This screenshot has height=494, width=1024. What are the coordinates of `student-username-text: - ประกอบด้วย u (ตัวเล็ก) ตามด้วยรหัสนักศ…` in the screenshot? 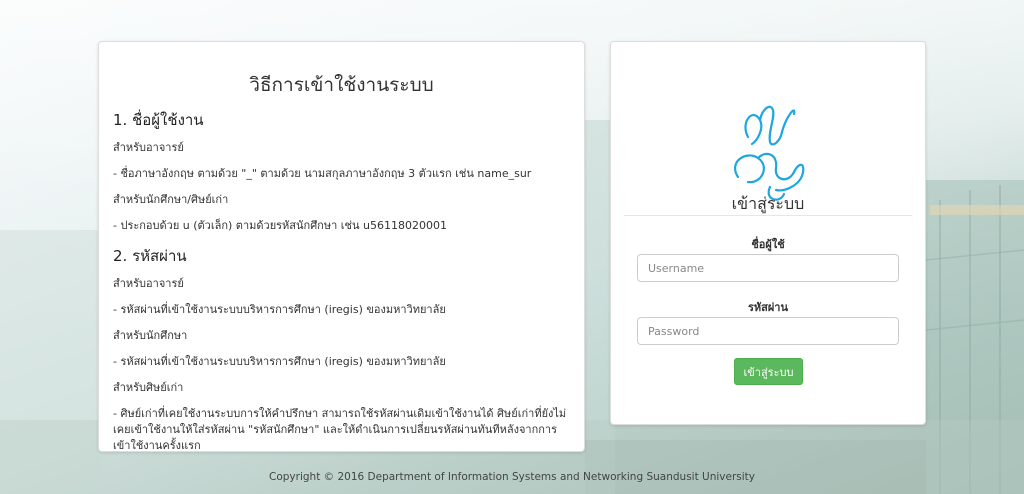 It's located at (280, 225).